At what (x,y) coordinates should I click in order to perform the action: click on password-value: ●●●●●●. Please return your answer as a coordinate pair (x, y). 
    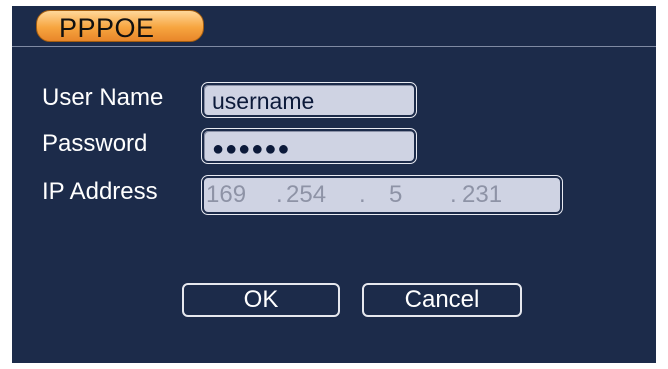
    Looking at the image, I should click on (251, 149).